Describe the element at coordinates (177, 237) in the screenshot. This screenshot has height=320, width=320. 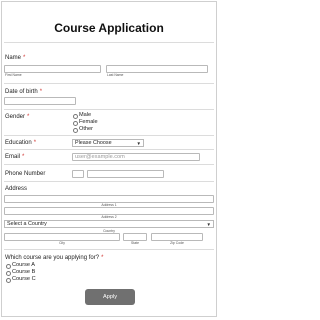
I see `zip-code-input` at that location.